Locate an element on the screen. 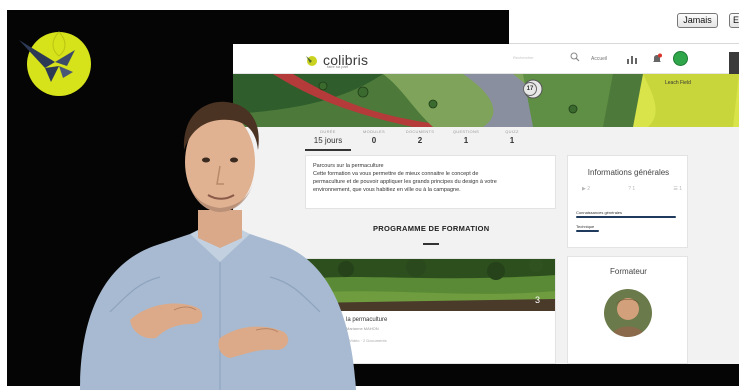 The height and width of the screenshot is (390, 739). brand-tagline: faire sa part is located at coordinates (338, 66).